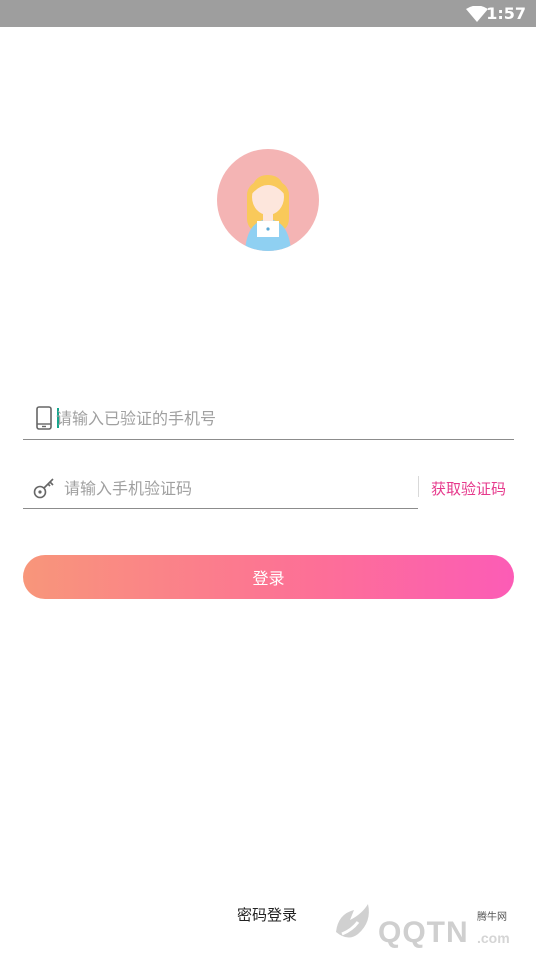  I want to click on wifi-icon, so click(477, 14).